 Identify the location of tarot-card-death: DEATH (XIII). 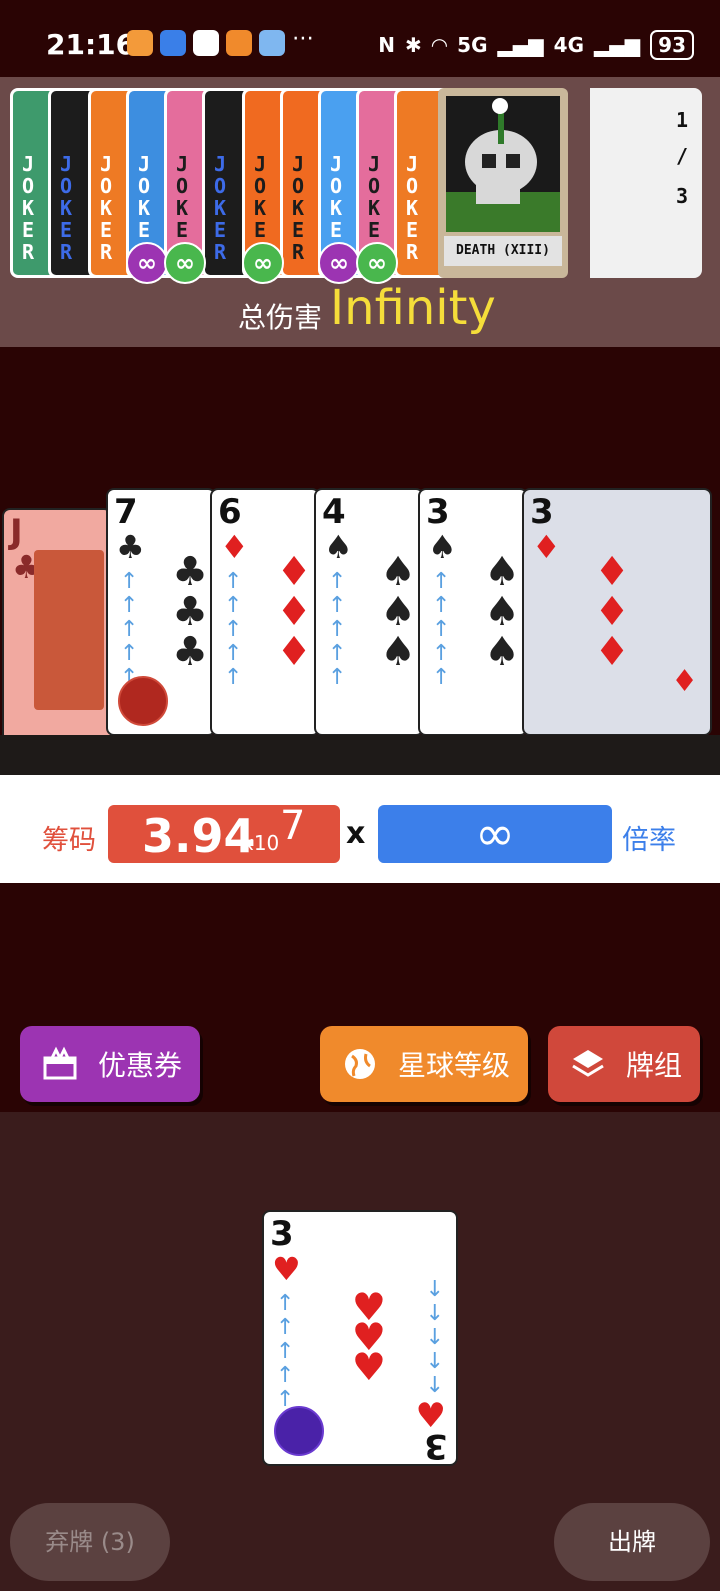
(503, 183).